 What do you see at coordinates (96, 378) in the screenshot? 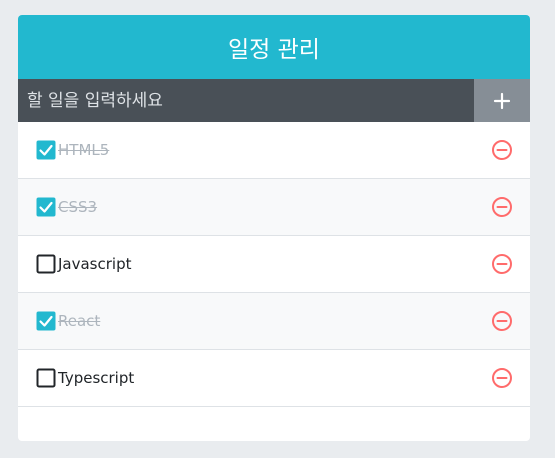
I see `todo-text: Typescript` at bounding box center [96, 378].